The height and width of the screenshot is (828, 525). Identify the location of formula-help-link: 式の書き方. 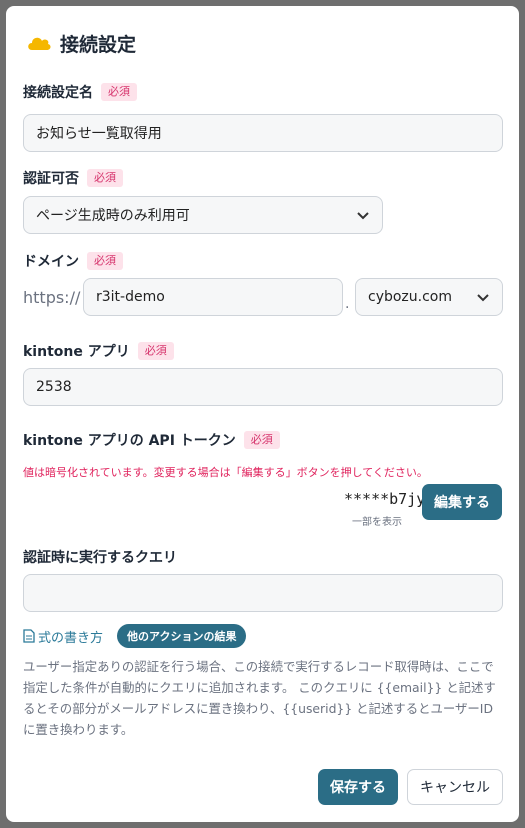
(70, 636).